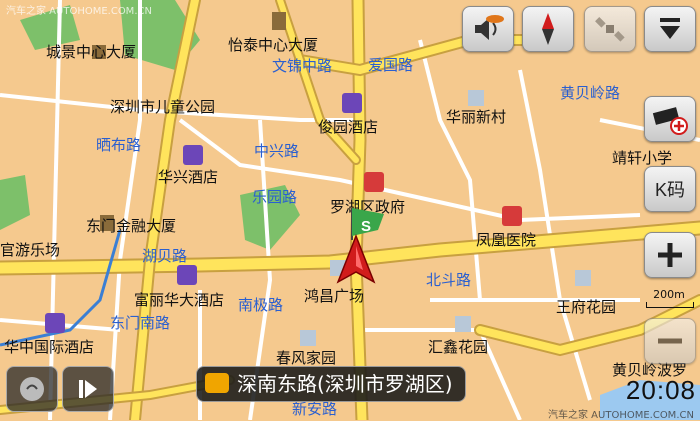 This screenshot has height=421, width=700. Describe the element at coordinates (669, 294) in the screenshot. I see `scale-label: 200m` at that location.